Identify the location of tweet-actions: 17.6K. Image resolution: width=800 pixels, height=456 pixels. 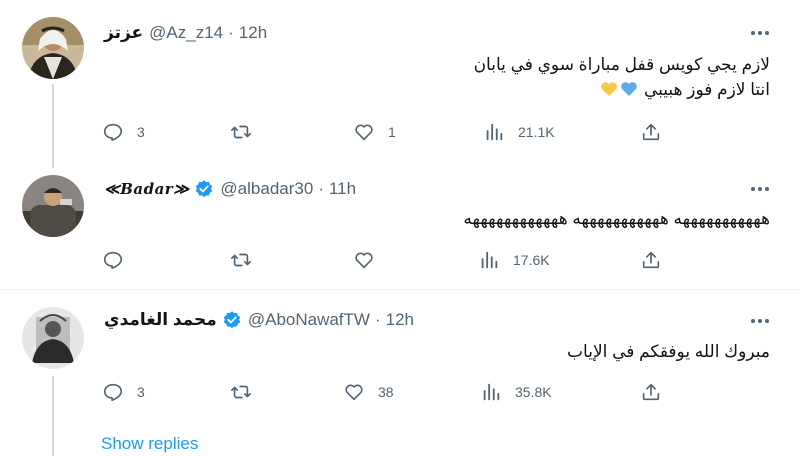
(390, 261).